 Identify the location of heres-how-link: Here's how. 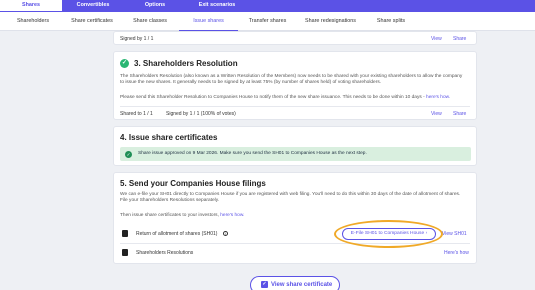
(456, 253).